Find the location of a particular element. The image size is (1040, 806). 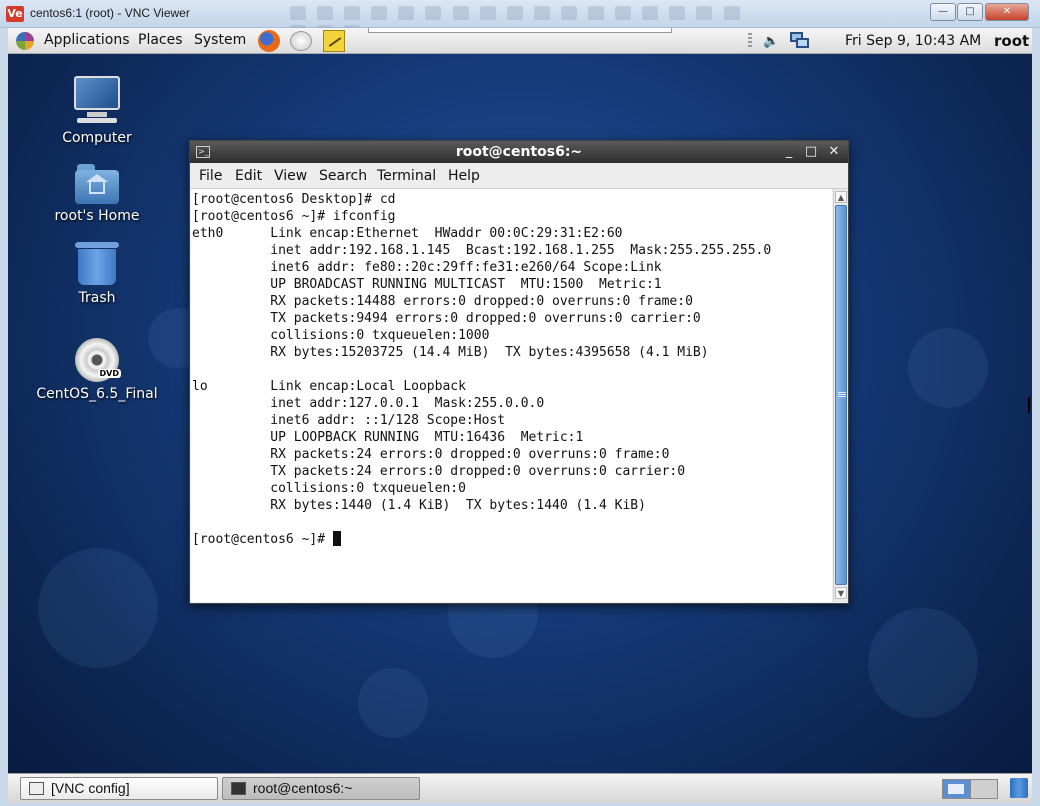

terminal-title: root@centos6:~ is located at coordinates (519, 152).